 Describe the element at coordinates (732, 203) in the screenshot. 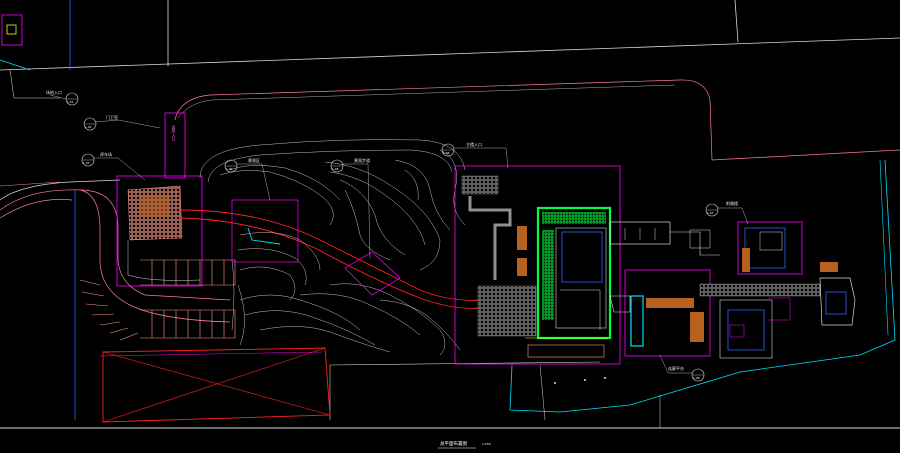

I see `callout-c7-label: 附属楼` at that location.